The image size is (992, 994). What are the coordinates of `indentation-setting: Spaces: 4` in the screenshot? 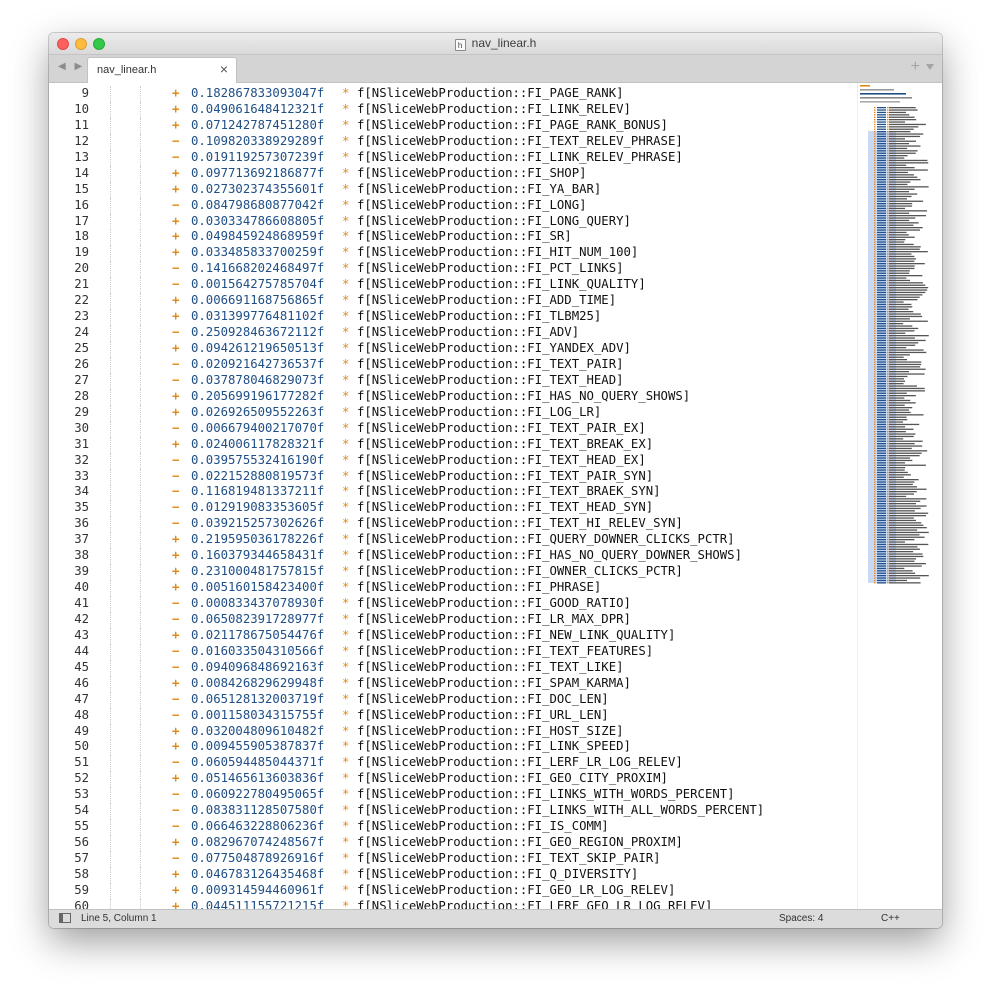 It's located at (801, 918).